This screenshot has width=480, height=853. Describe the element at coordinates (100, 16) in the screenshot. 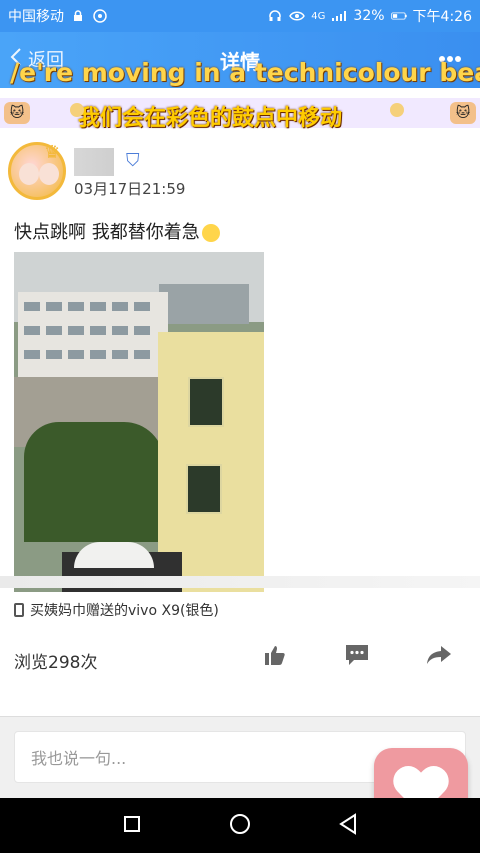

I see `app-notification-icon` at that location.